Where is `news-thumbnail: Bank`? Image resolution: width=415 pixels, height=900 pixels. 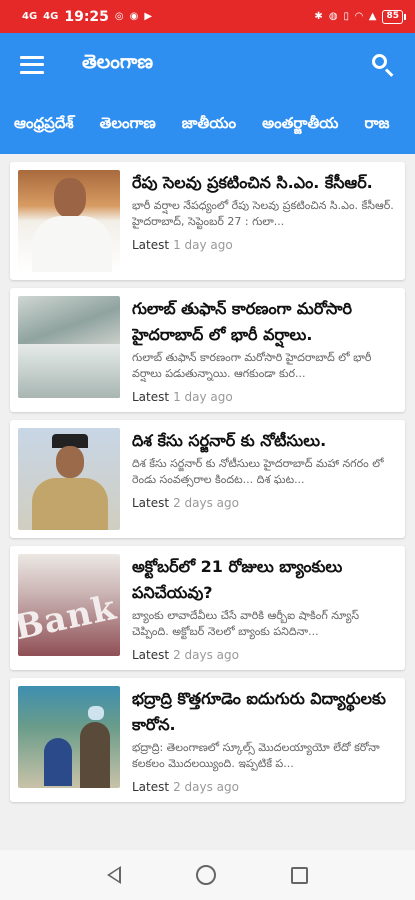 news-thumbnail: Bank is located at coordinates (69, 605).